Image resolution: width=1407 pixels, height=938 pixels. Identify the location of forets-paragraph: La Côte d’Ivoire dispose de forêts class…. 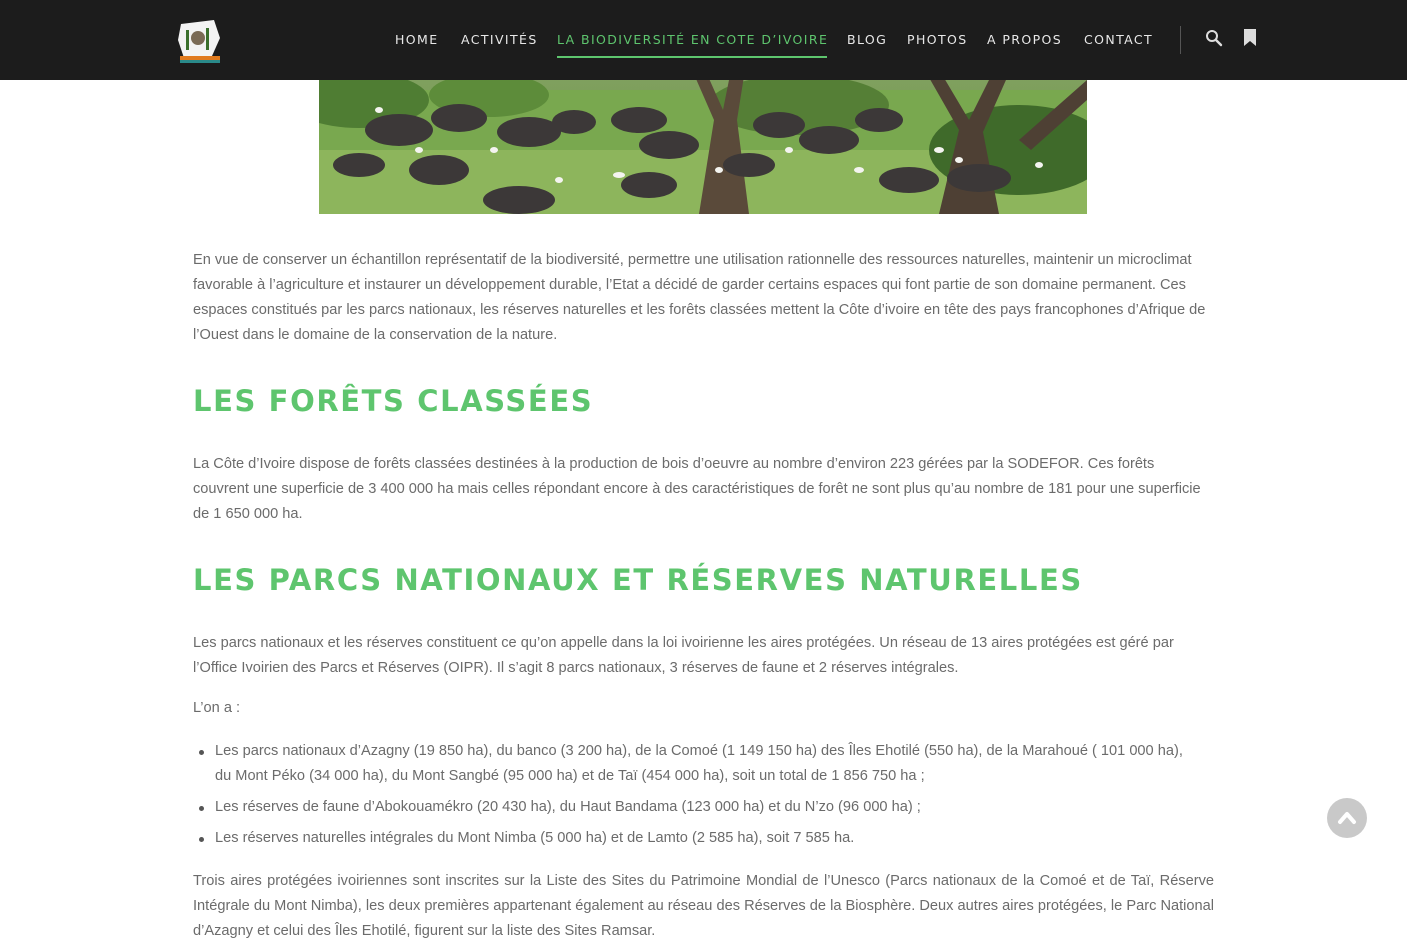
(697, 489).